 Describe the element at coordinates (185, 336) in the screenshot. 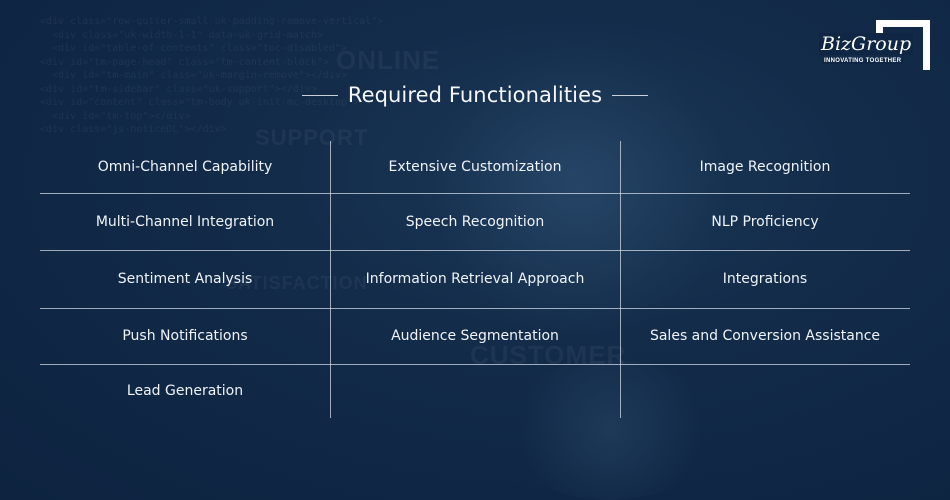

I see `functionality-item: Push Notifications` at that location.